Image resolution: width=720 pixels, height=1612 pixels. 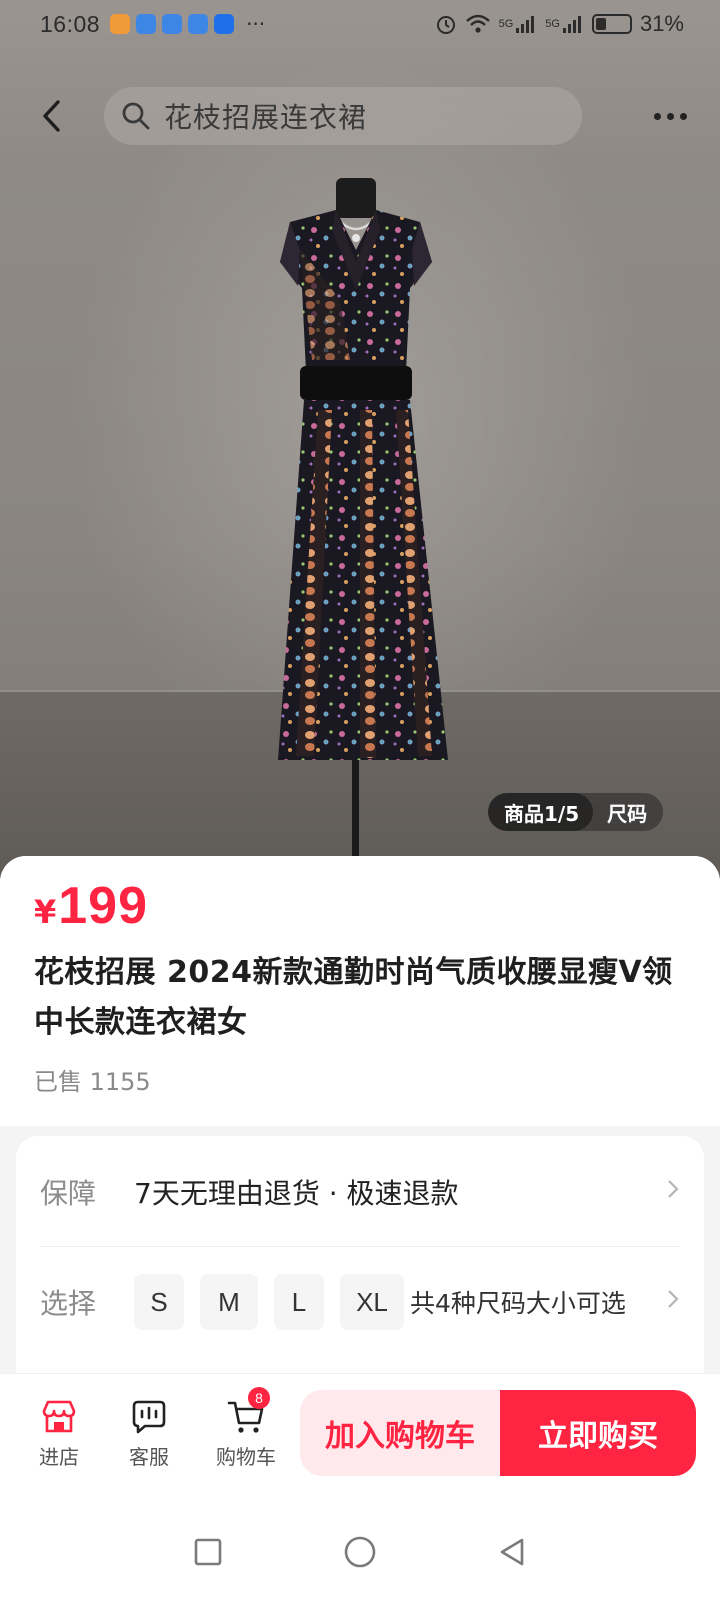 What do you see at coordinates (208, 1552) in the screenshot?
I see `recent-apps-icon` at bounding box center [208, 1552].